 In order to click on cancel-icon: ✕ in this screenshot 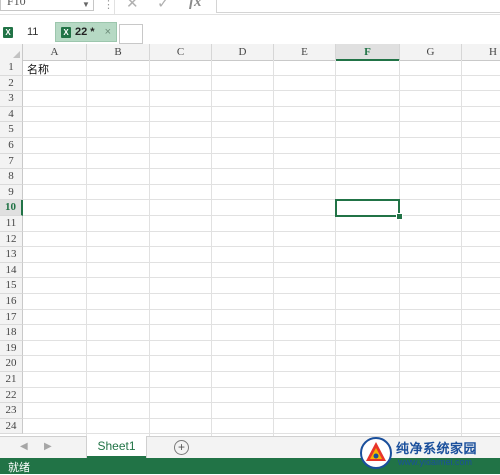, I will do `click(132, 6)`.